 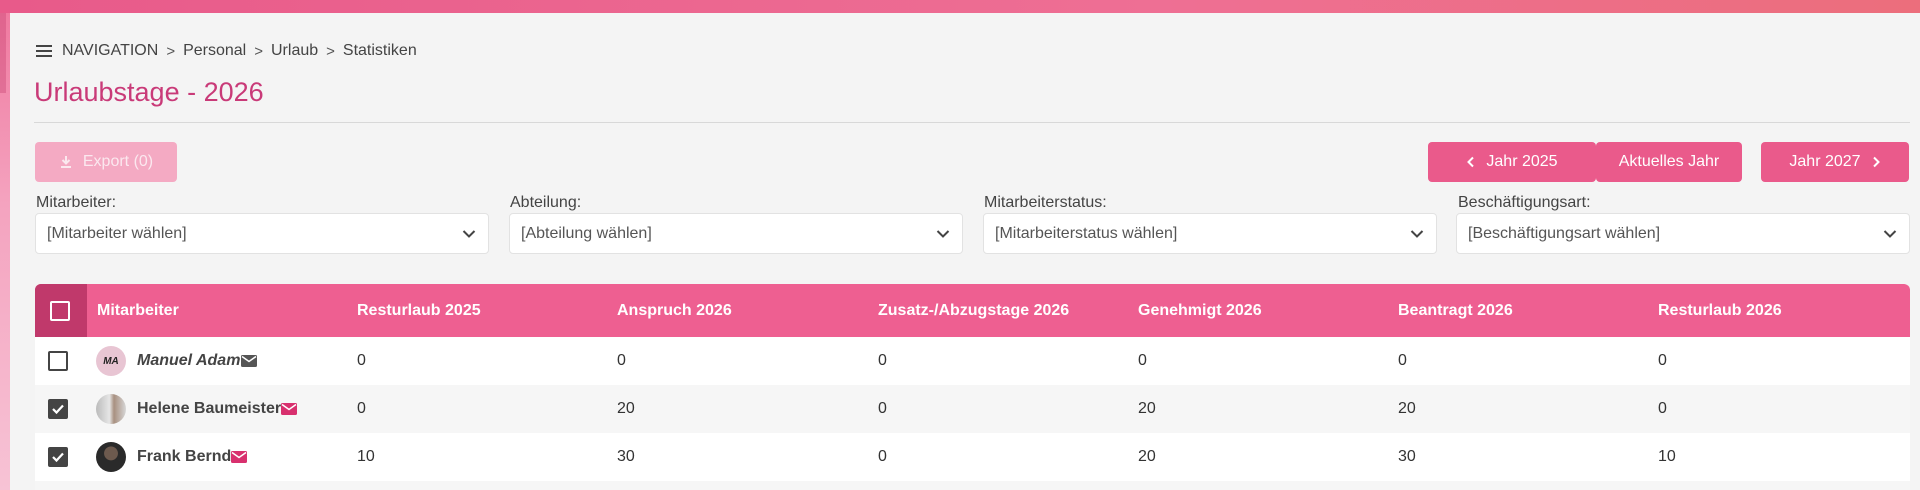 What do you see at coordinates (1086, 233) in the screenshot?
I see `select-value: [Mitarbeiterstatus wählen]` at bounding box center [1086, 233].